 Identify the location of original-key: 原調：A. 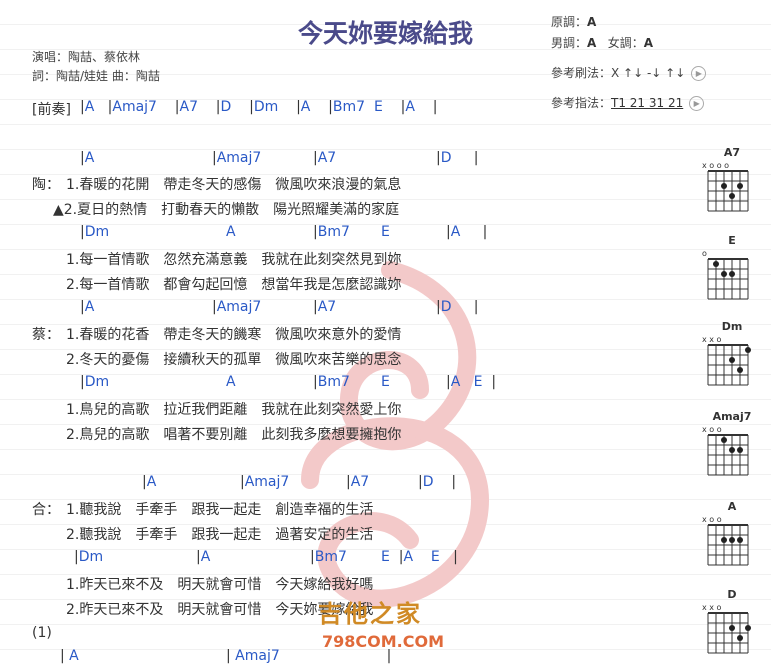
(573, 21).